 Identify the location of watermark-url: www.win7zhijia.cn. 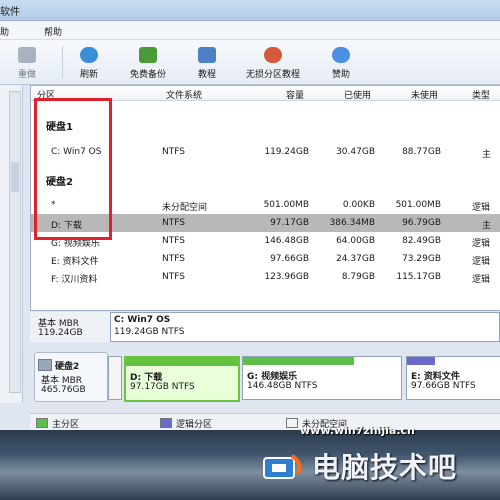
(357, 430).